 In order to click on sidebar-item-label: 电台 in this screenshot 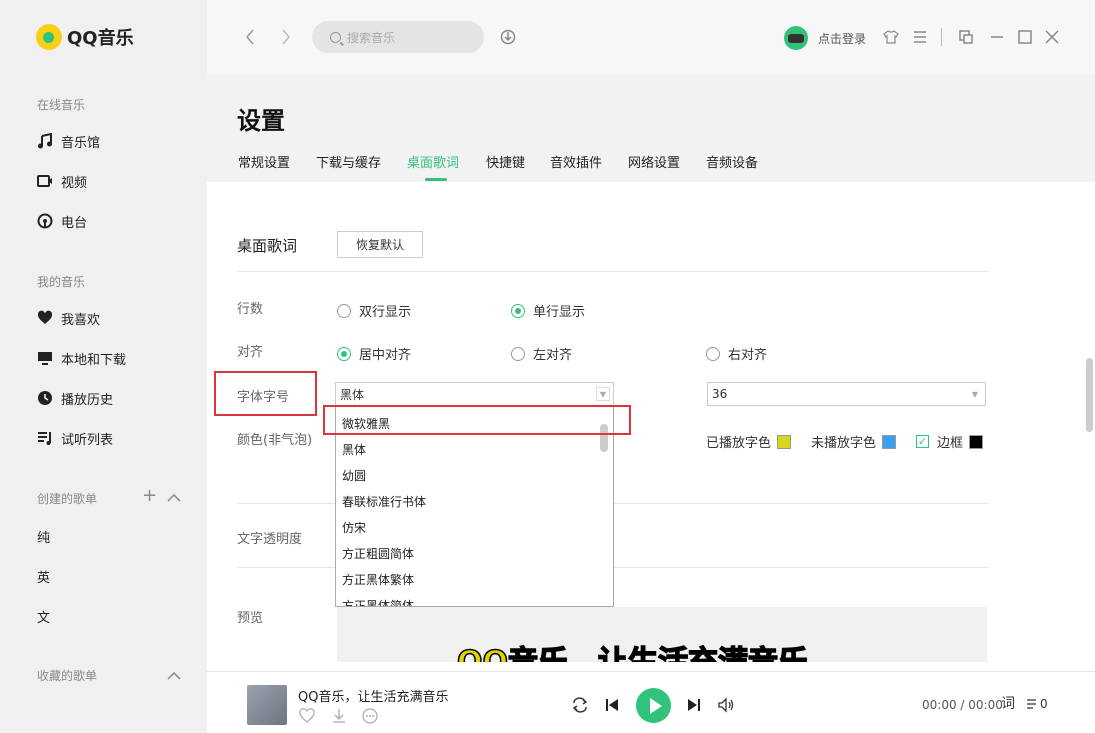, I will do `click(74, 223)`.